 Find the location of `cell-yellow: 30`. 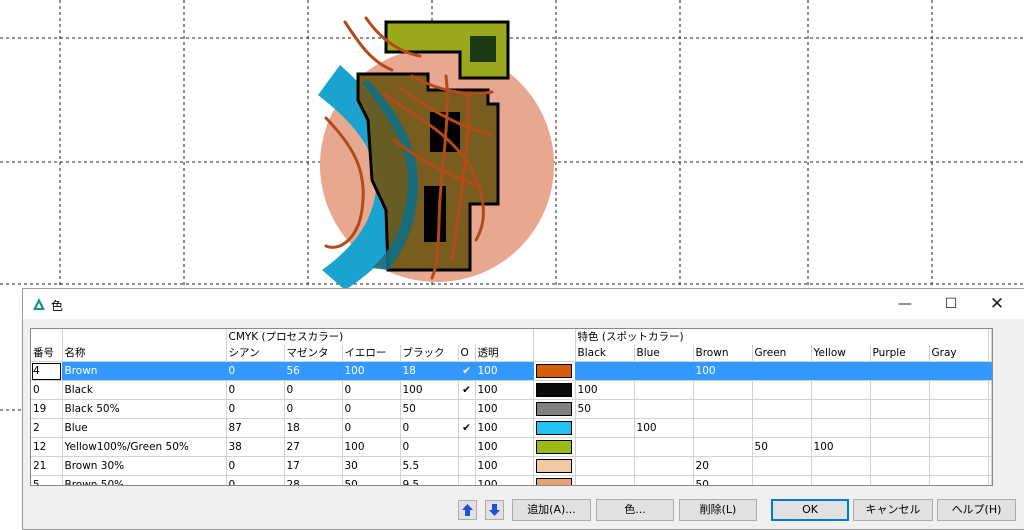

cell-yellow: 30 is located at coordinates (371, 466).